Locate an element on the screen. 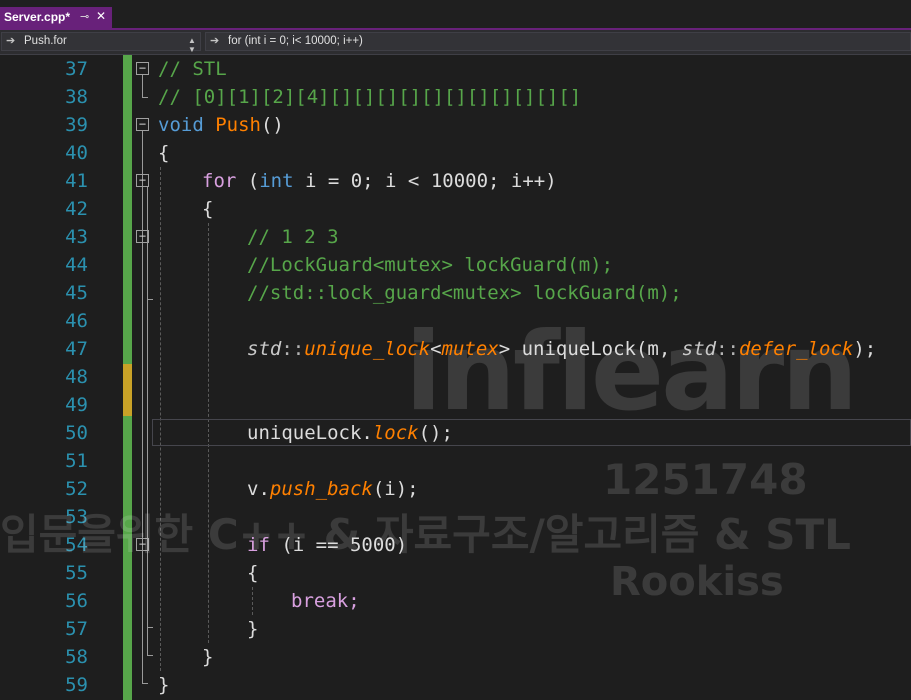  code-line-42: { is located at coordinates (207, 209).